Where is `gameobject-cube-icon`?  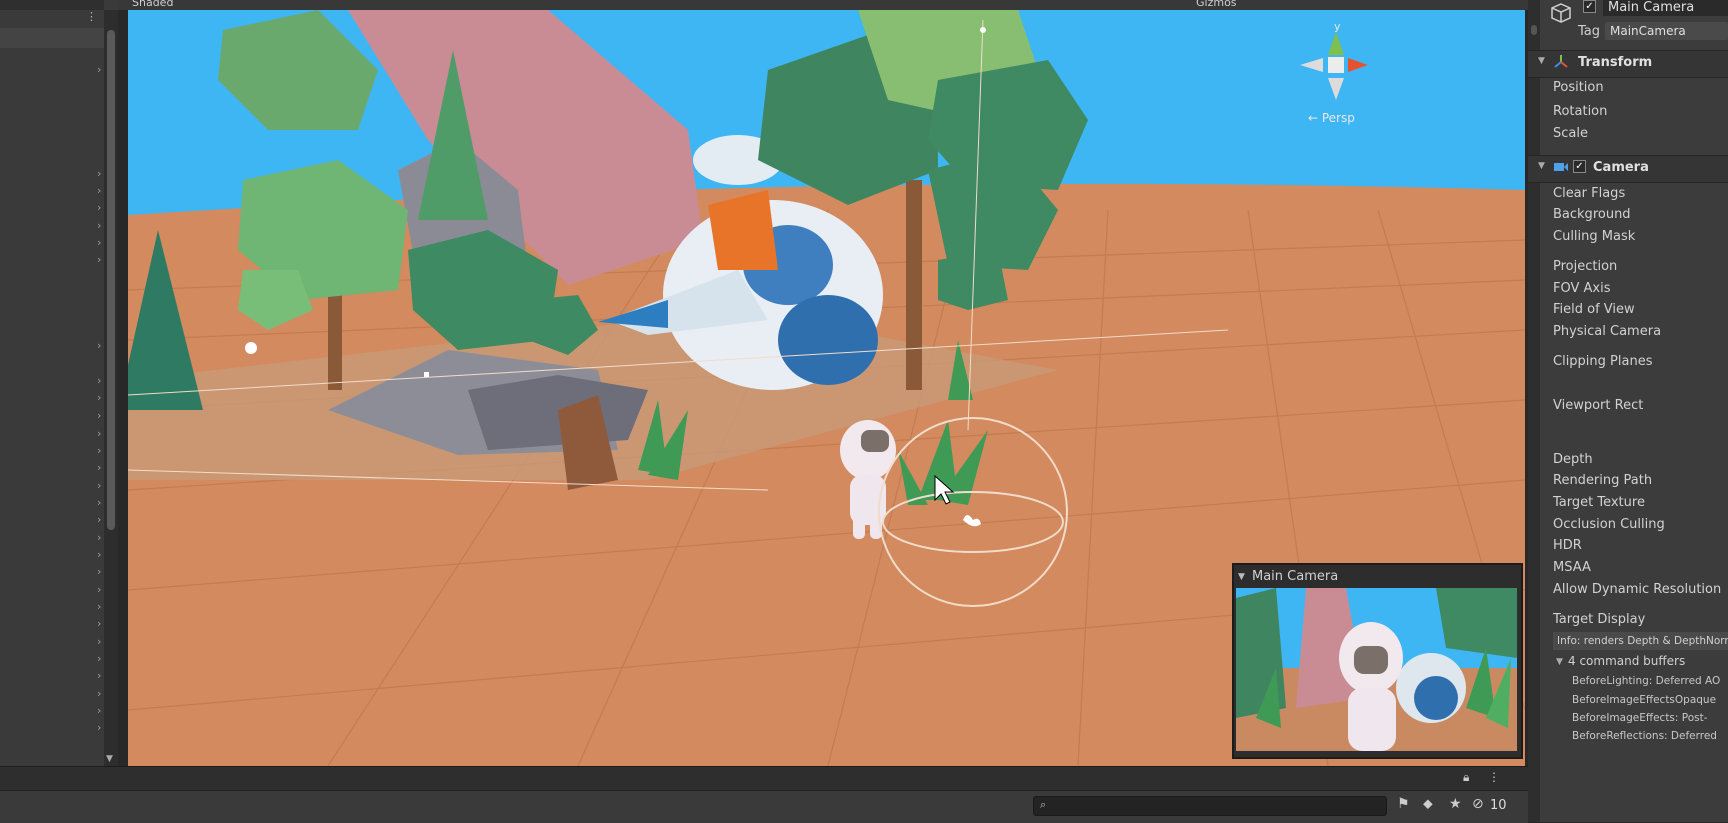
gameobject-cube-icon is located at coordinates (1561, 13).